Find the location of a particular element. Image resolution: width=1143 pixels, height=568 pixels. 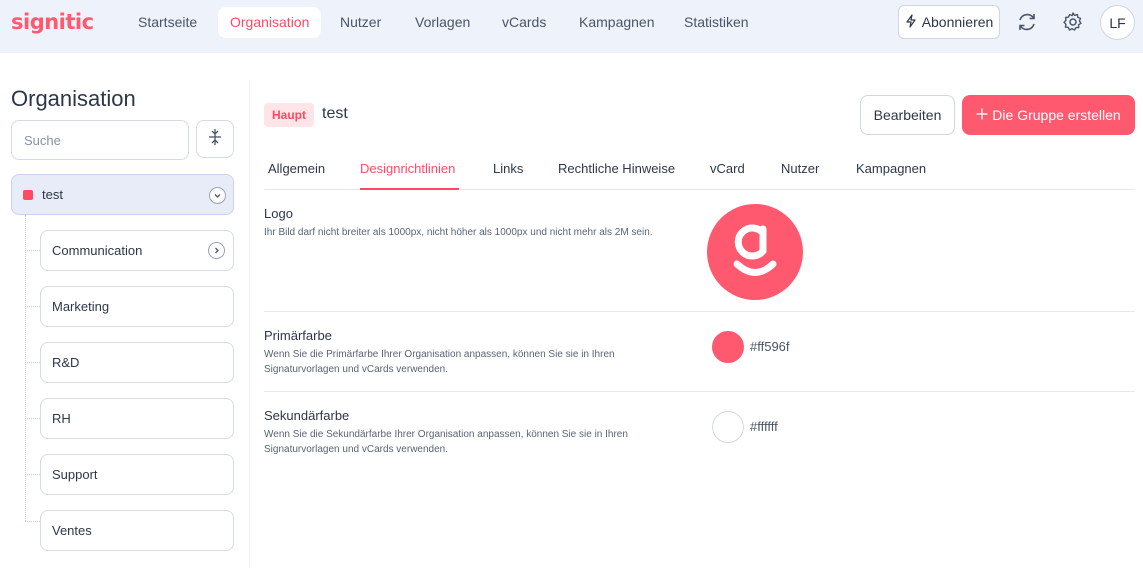

app-logo: signitic is located at coordinates (52, 22).